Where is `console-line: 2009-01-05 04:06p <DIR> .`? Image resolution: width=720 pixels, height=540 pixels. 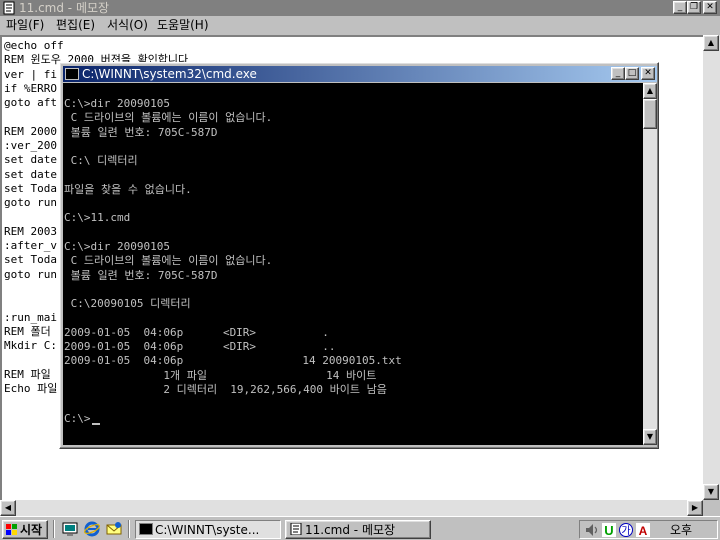 console-line: 2009-01-05 04:06p <DIR> . is located at coordinates (196, 332).